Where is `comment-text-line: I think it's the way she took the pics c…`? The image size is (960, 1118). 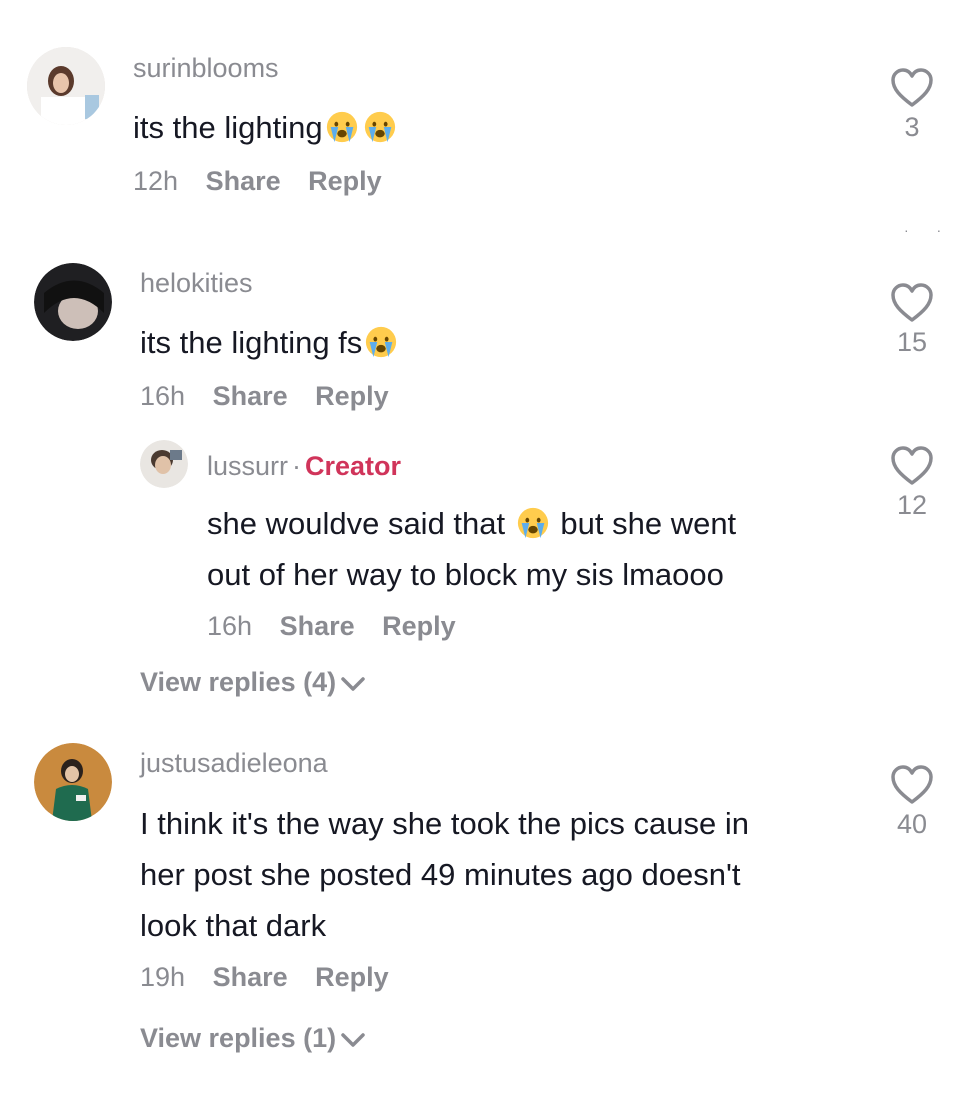 comment-text-line: I think it's the way she took the pics c… is located at coordinates (445, 823).